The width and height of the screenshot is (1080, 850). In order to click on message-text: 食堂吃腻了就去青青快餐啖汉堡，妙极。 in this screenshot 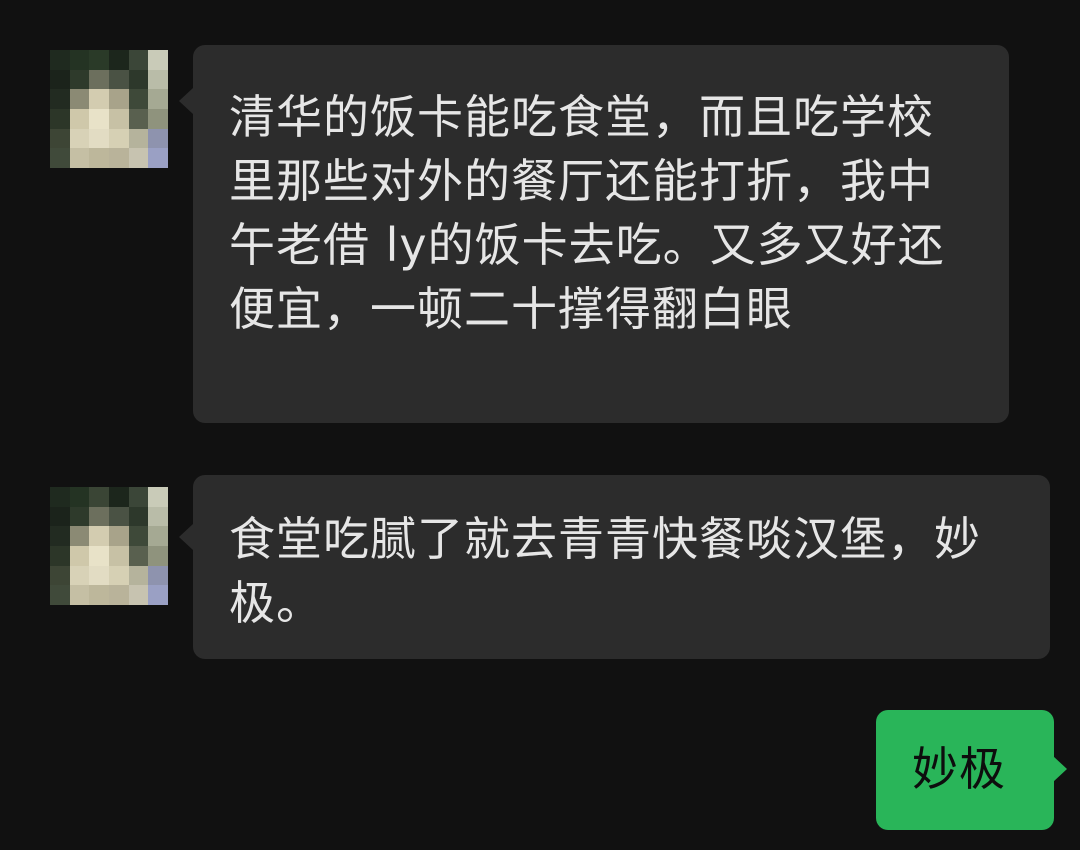, I will do `click(605, 571)`.